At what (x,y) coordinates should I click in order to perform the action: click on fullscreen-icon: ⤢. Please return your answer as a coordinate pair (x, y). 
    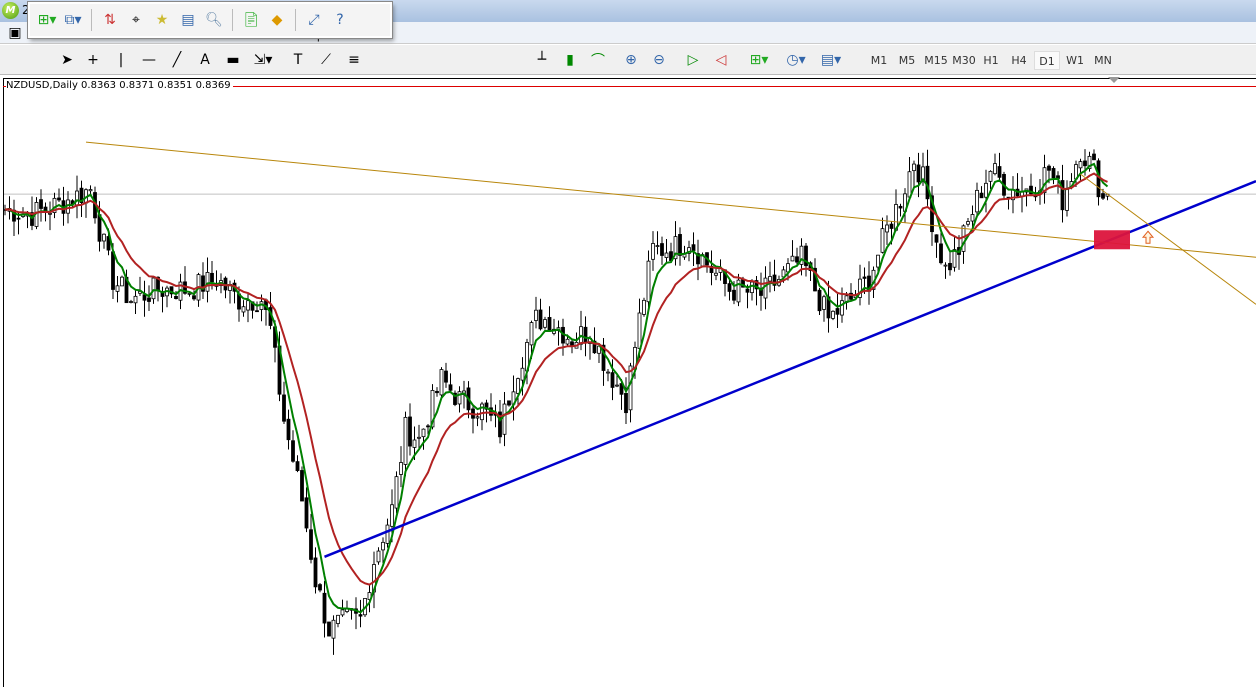
    Looking at the image, I should click on (314, 20).